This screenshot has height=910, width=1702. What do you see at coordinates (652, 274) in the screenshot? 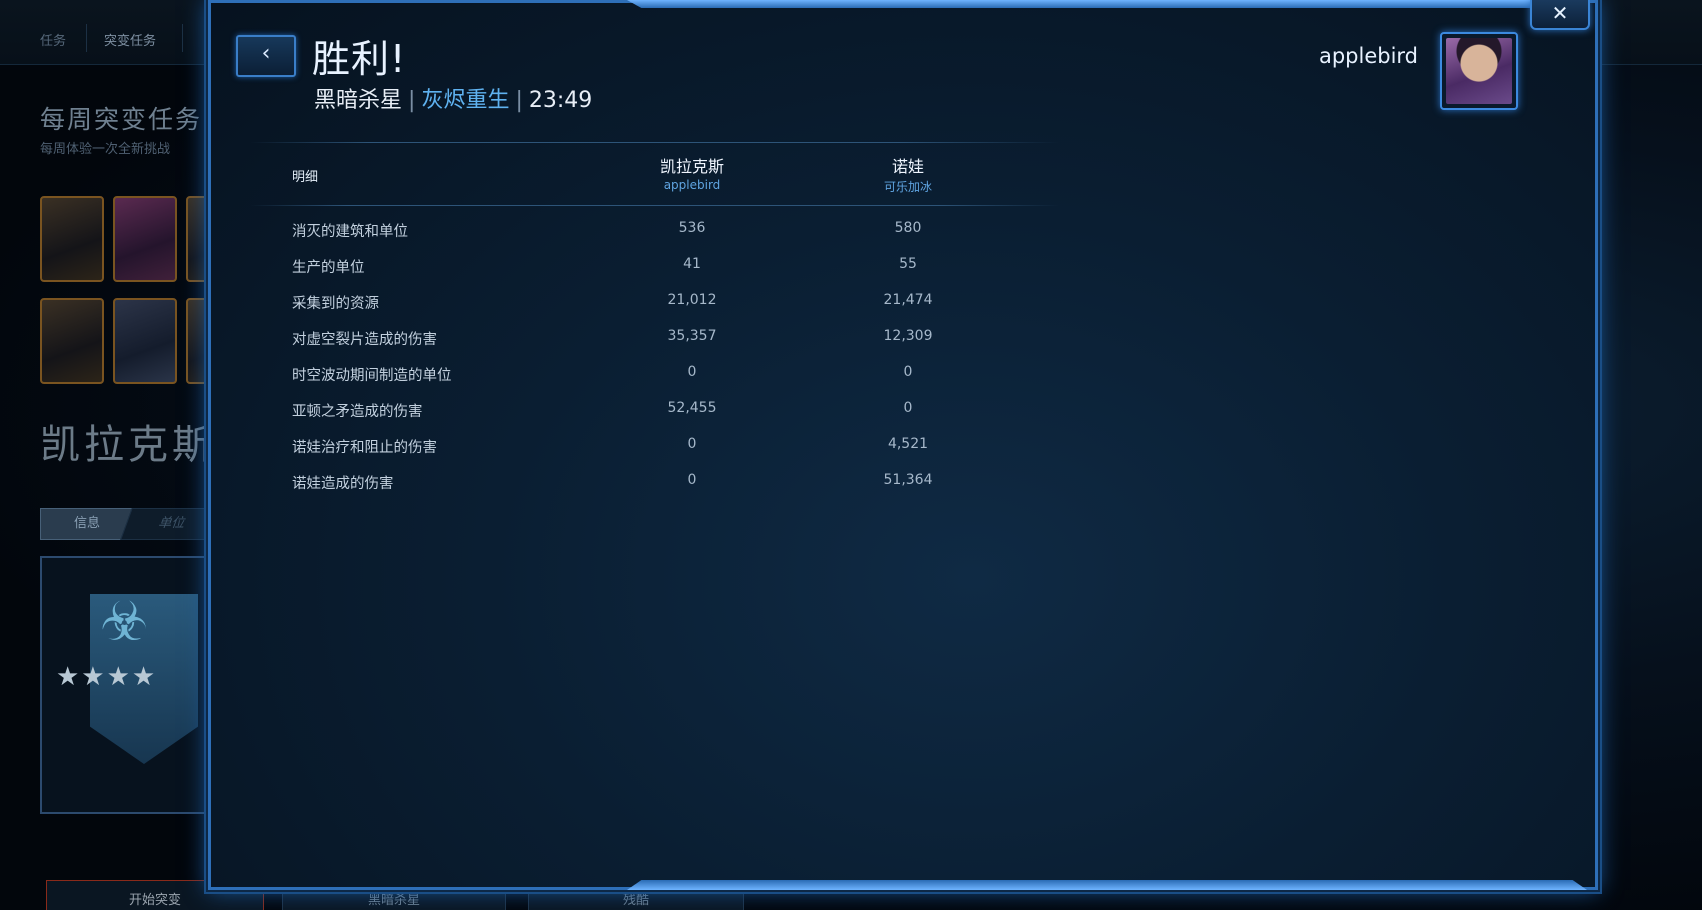
I see `table-row: 生产的单位 41 55` at bounding box center [652, 274].